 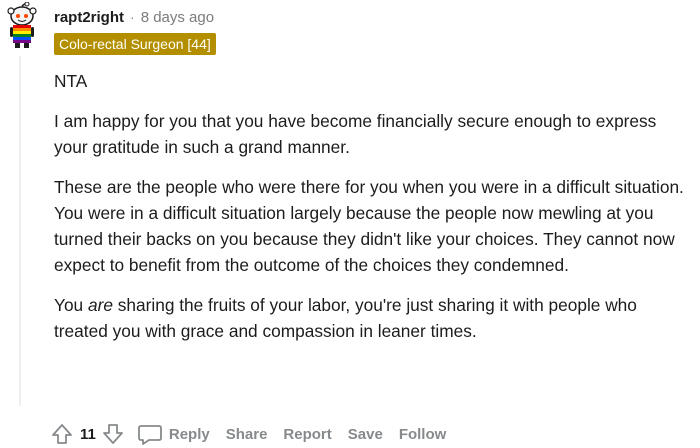 I want to click on avatar, so click(x=22, y=25).